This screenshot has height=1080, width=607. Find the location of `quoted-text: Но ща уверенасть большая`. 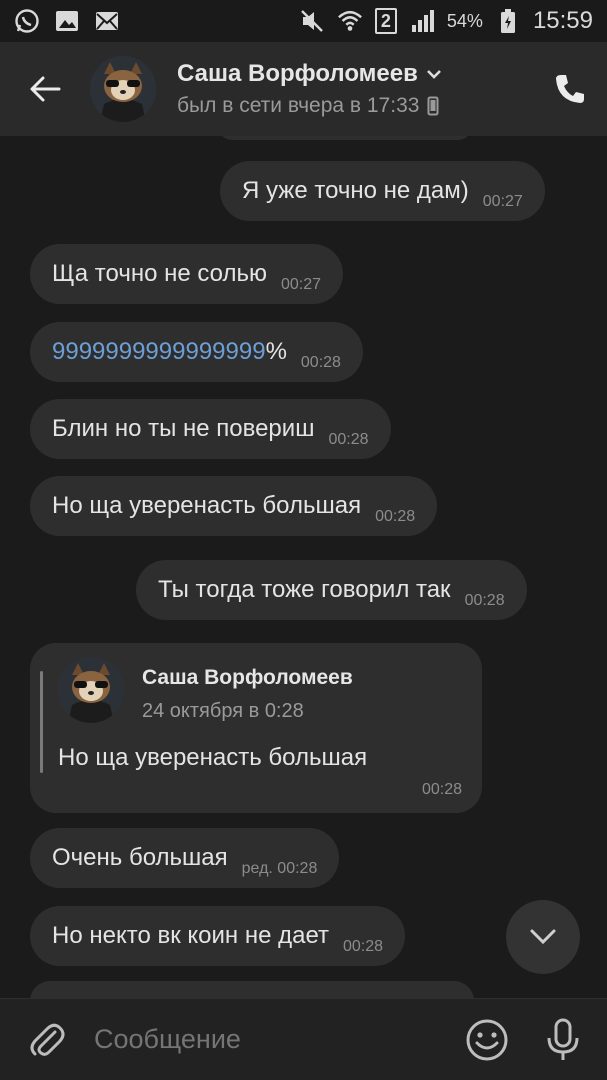

quoted-text: Но ща уверенасть большая is located at coordinates (213, 757).